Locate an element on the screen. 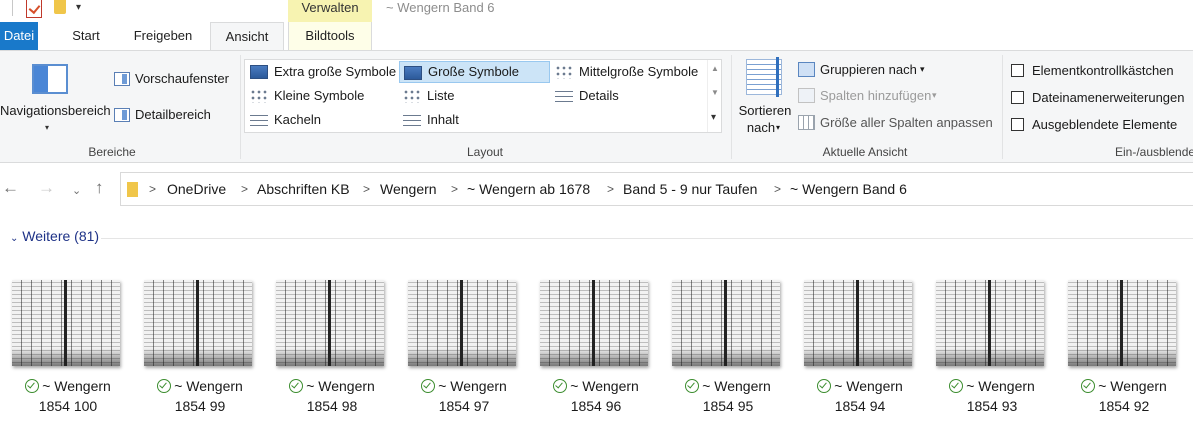 The image size is (1193, 437). large-icons-icon is located at coordinates (413, 73).